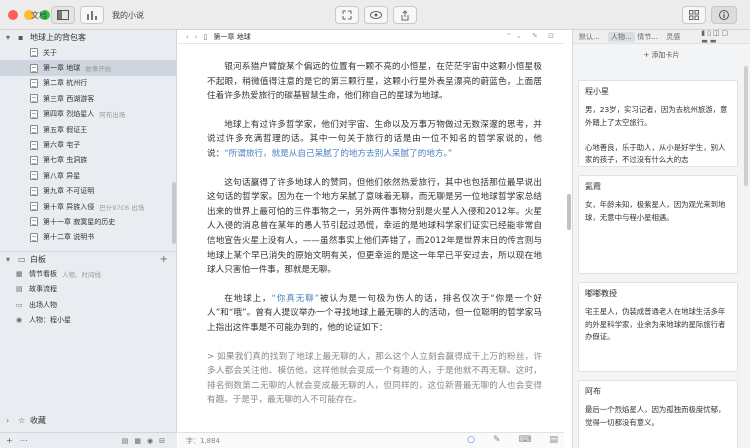  What do you see at coordinates (88, 319) in the screenshot?
I see `board-item: ◉ 人物：程小星` at bounding box center [88, 319].